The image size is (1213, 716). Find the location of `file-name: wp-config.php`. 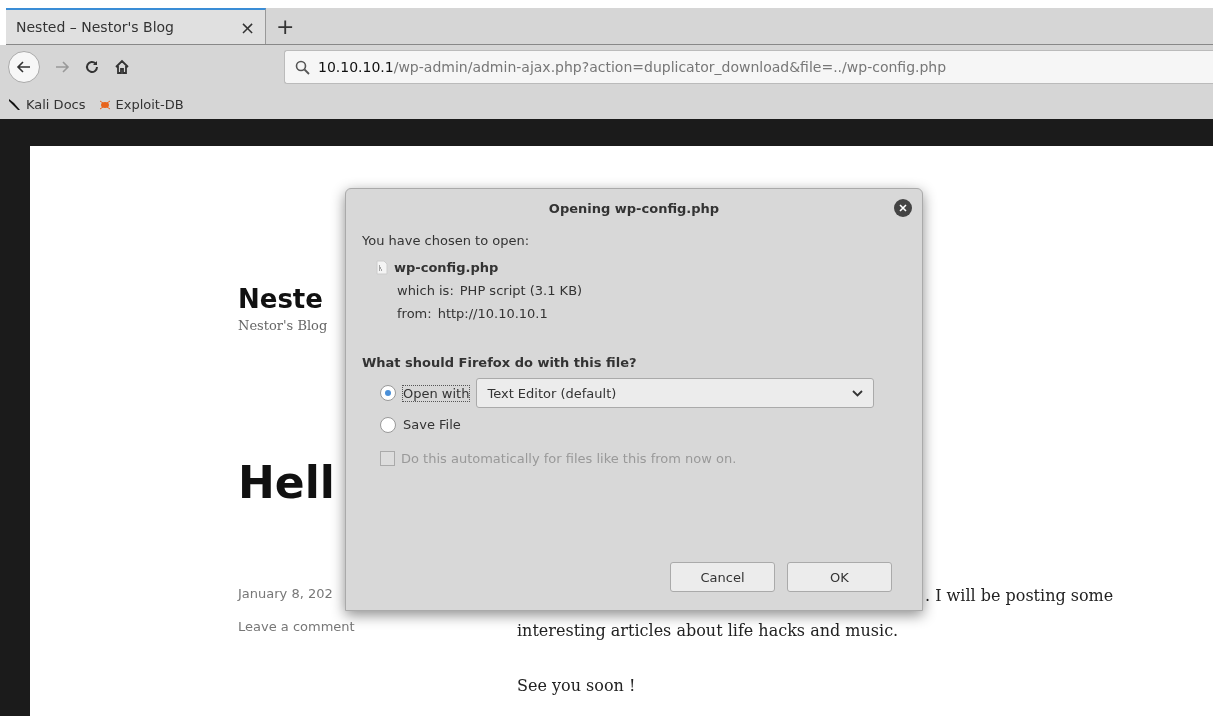

file-name: wp-config.php is located at coordinates (446, 267).